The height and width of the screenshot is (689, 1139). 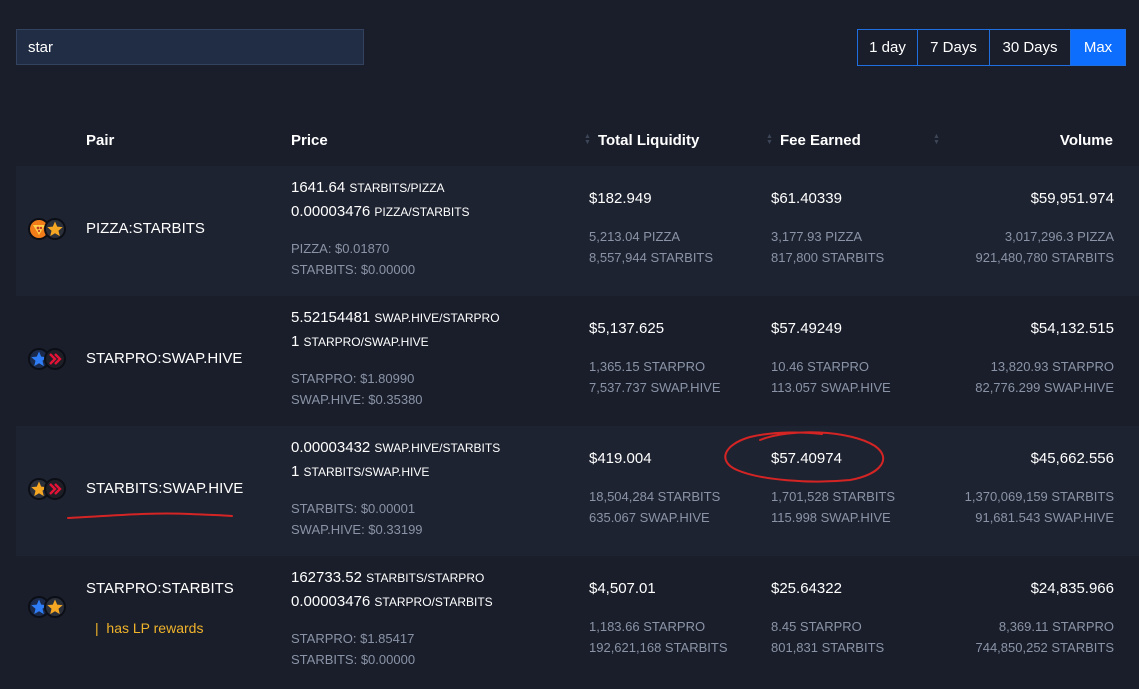 I want to click on period-7-days-button: 7 Days, so click(x=954, y=47).